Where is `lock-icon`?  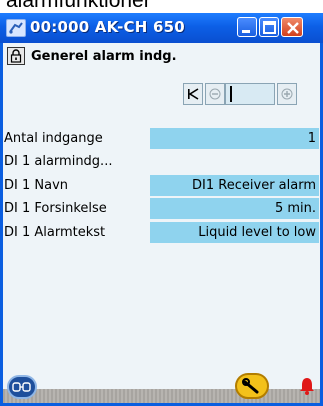 lock-icon is located at coordinates (16, 56).